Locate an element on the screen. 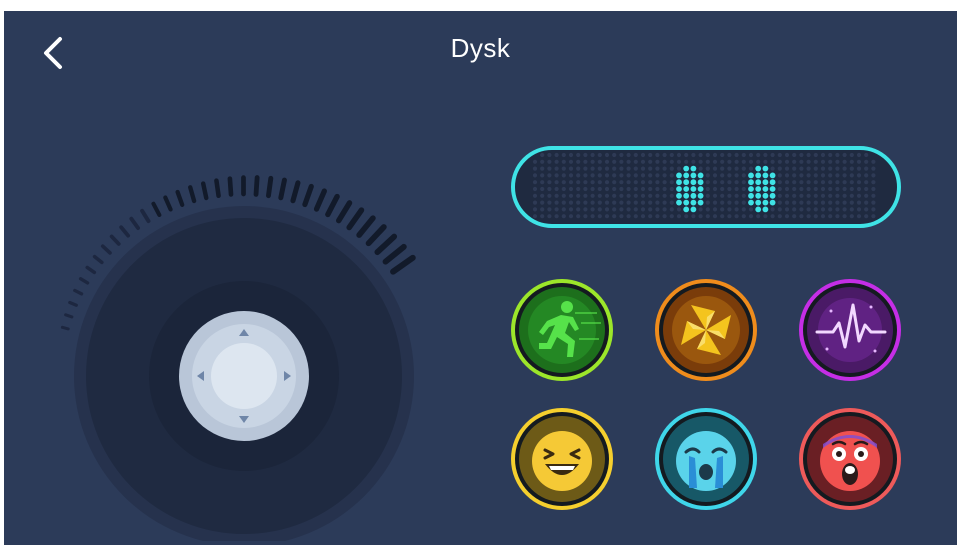 This screenshot has width=957, height=545. laughing-emoji-button is located at coordinates (562, 459).